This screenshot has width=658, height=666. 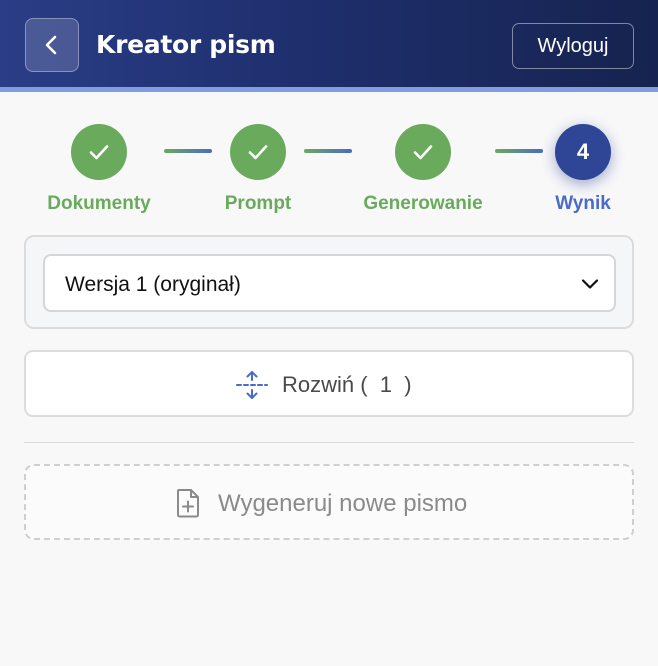 I want to click on version-select-value: Wersja 1 (oryginał), so click(x=153, y=284).